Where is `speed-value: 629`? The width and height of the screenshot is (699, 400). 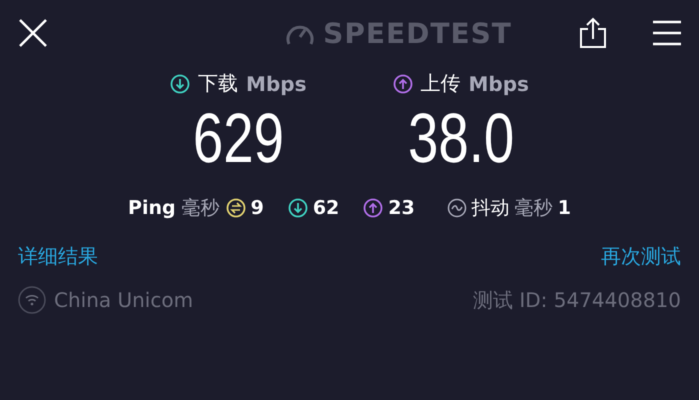
speed-value: 629 is located at coordinates (238, 138).